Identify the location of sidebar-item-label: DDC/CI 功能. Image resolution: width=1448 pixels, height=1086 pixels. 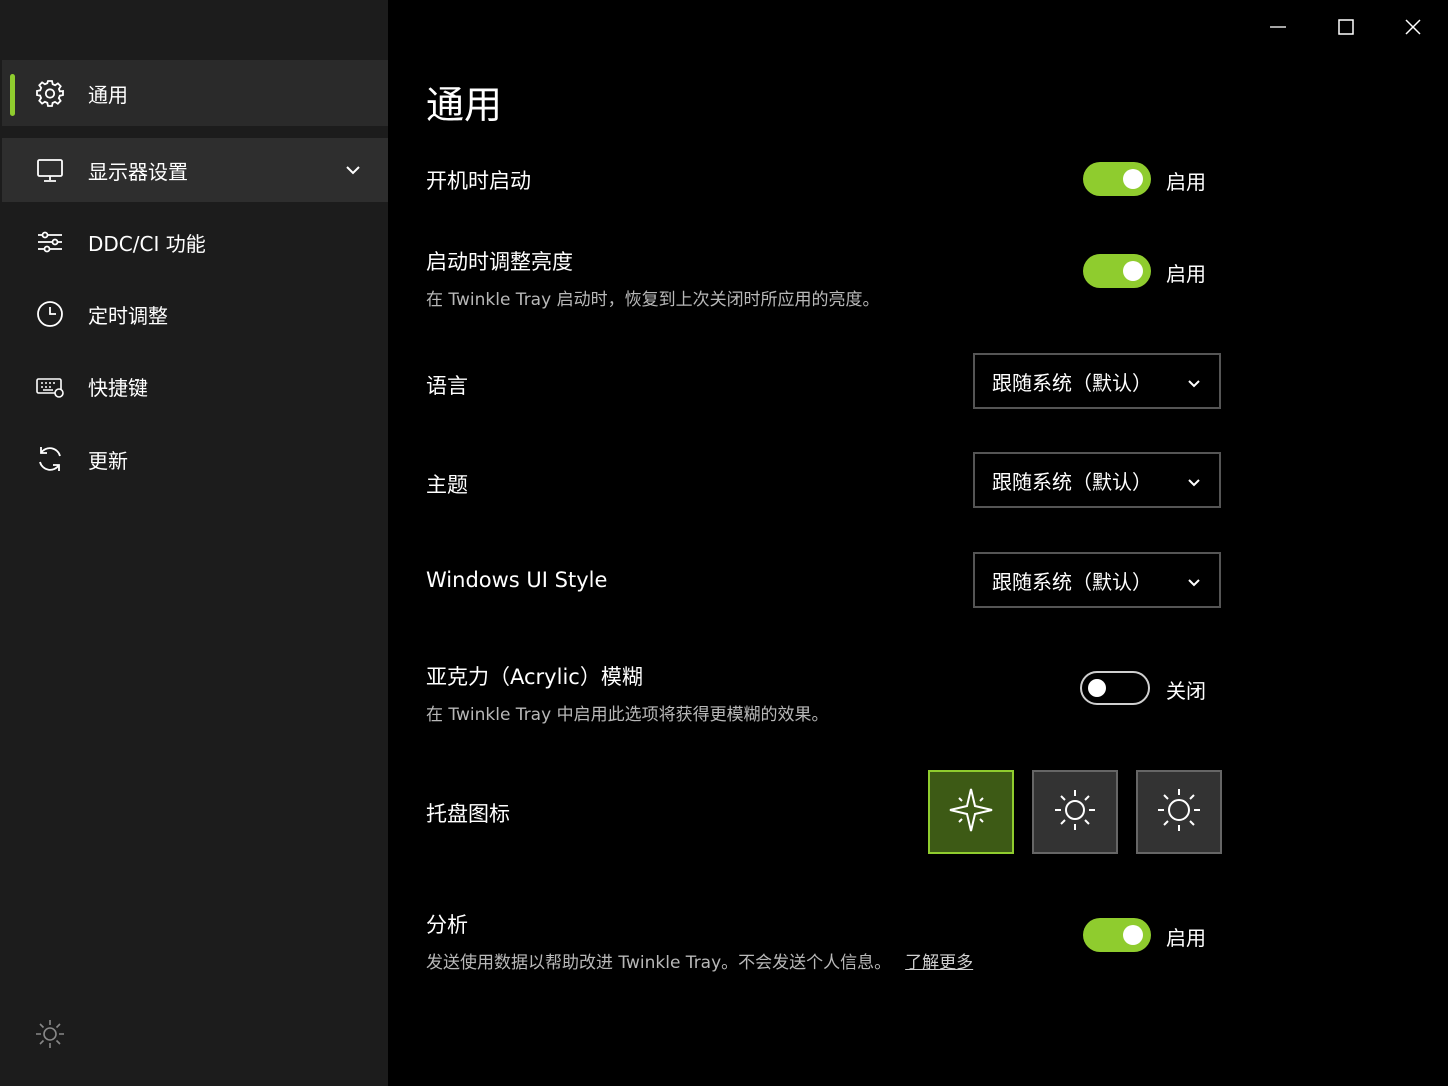
(147, 243).